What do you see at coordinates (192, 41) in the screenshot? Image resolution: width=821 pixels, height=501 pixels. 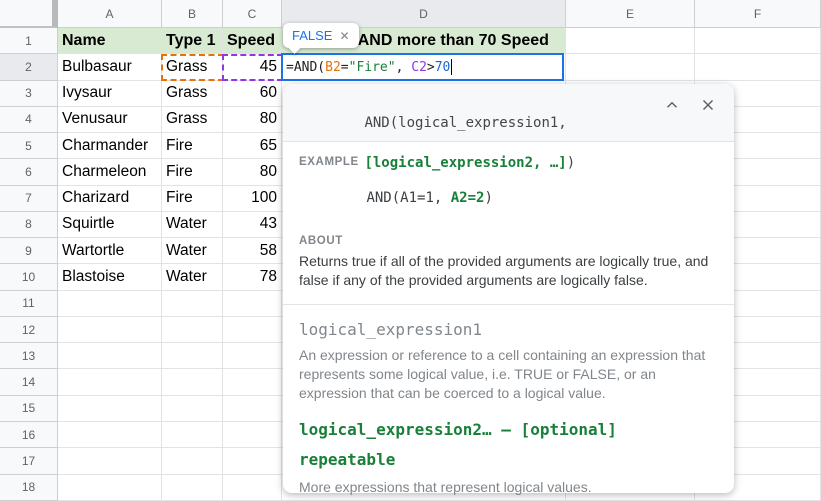 I see `cell-b1: Type 1` at bounding box center [192, 41].